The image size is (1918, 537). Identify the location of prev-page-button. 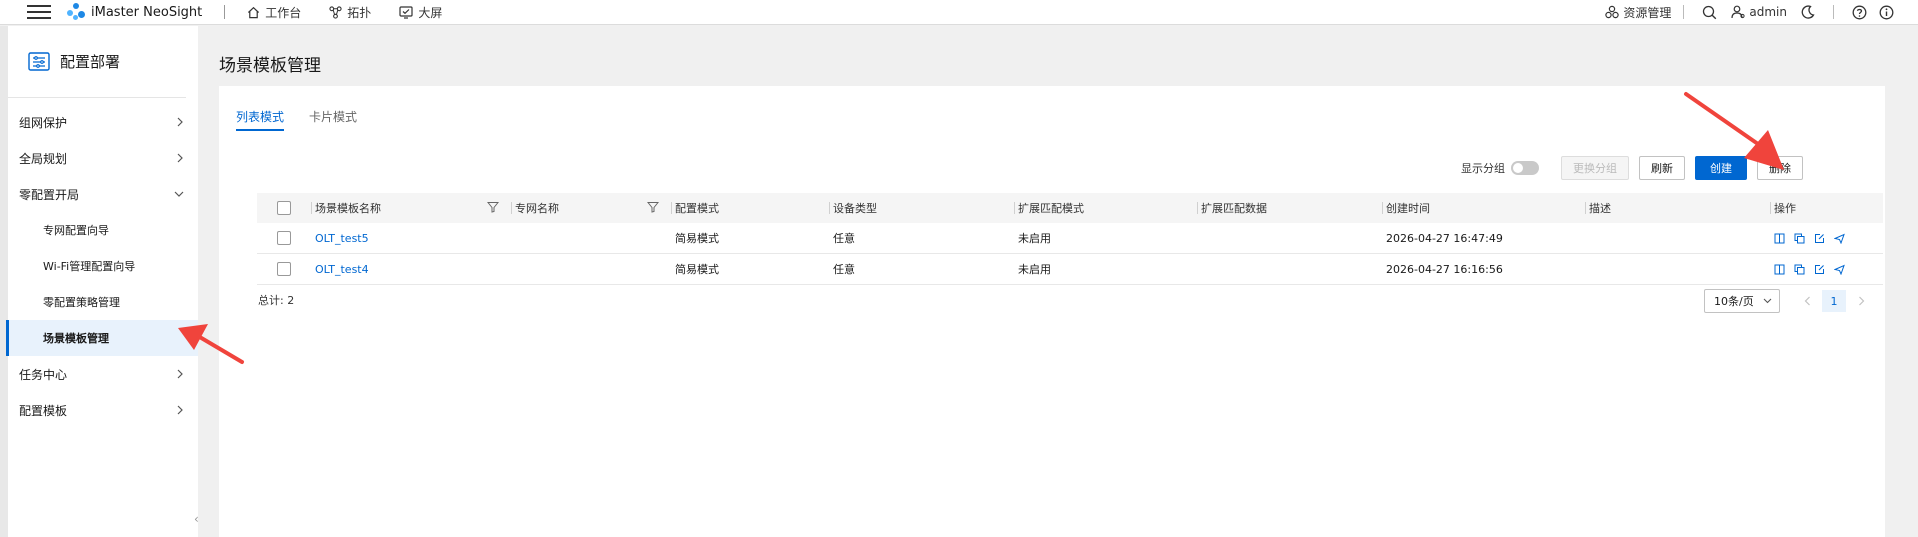
(1807, 301).